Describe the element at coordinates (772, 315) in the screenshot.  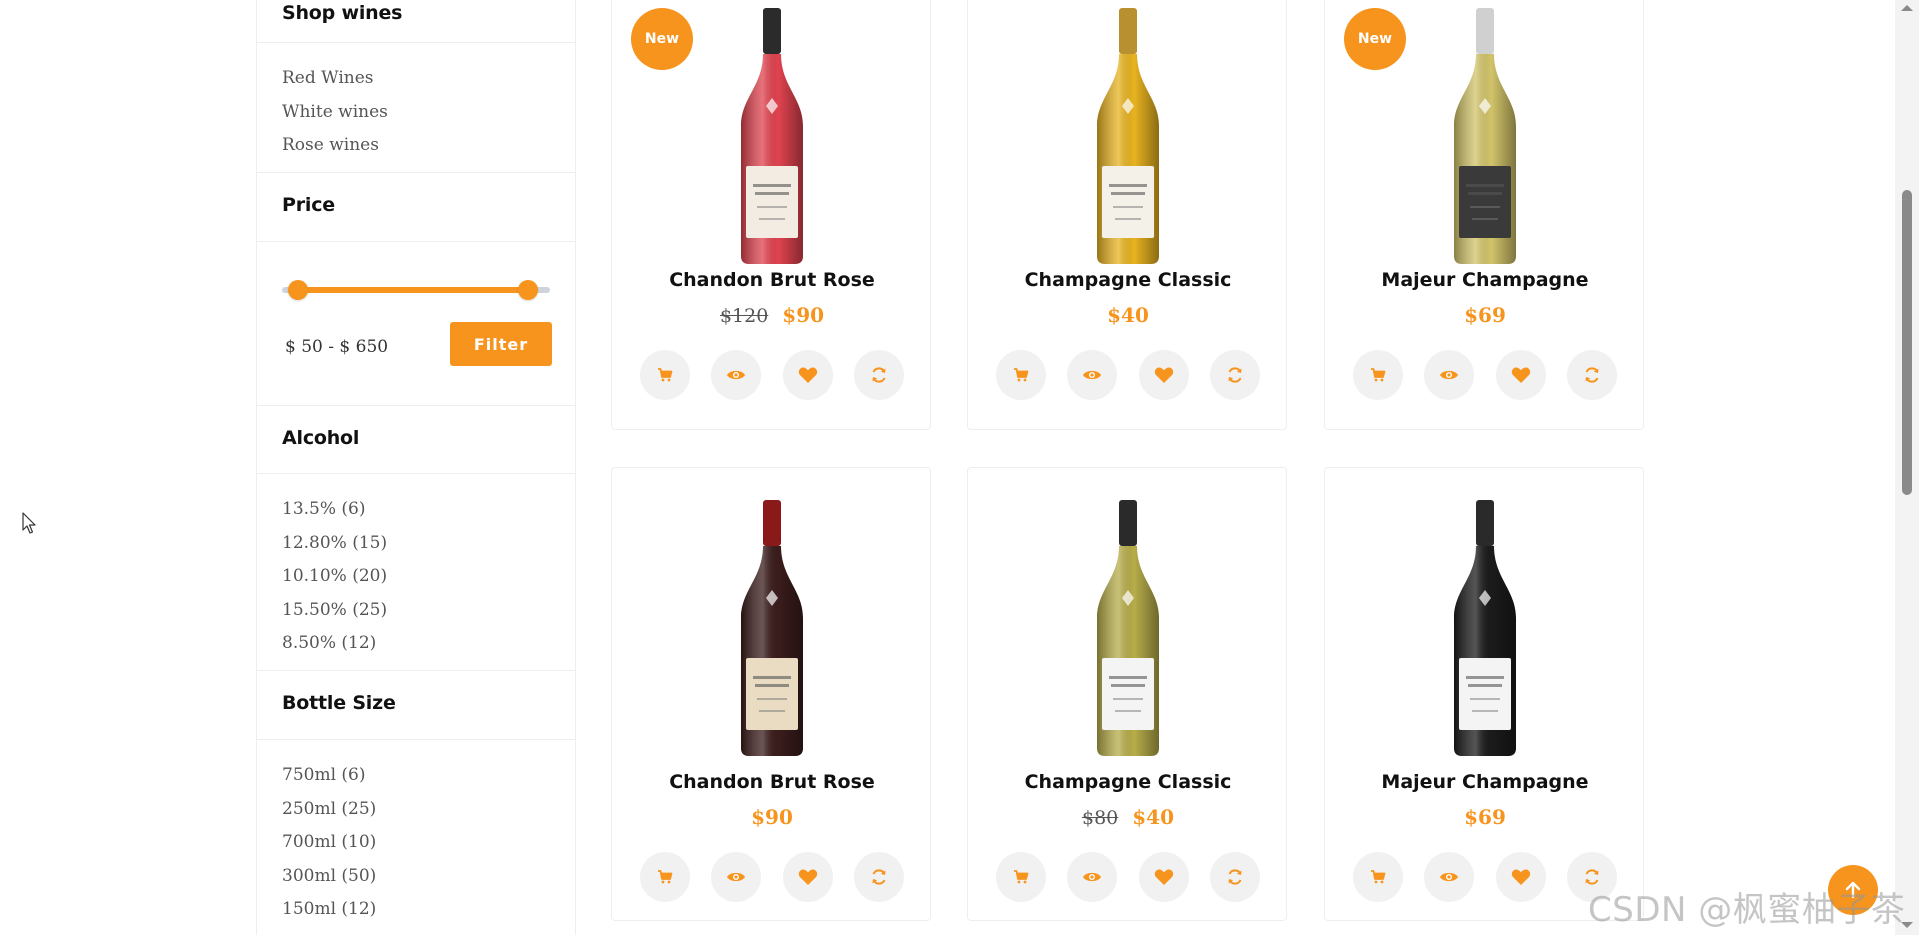
I see `product-price: $120 $90` at that location.